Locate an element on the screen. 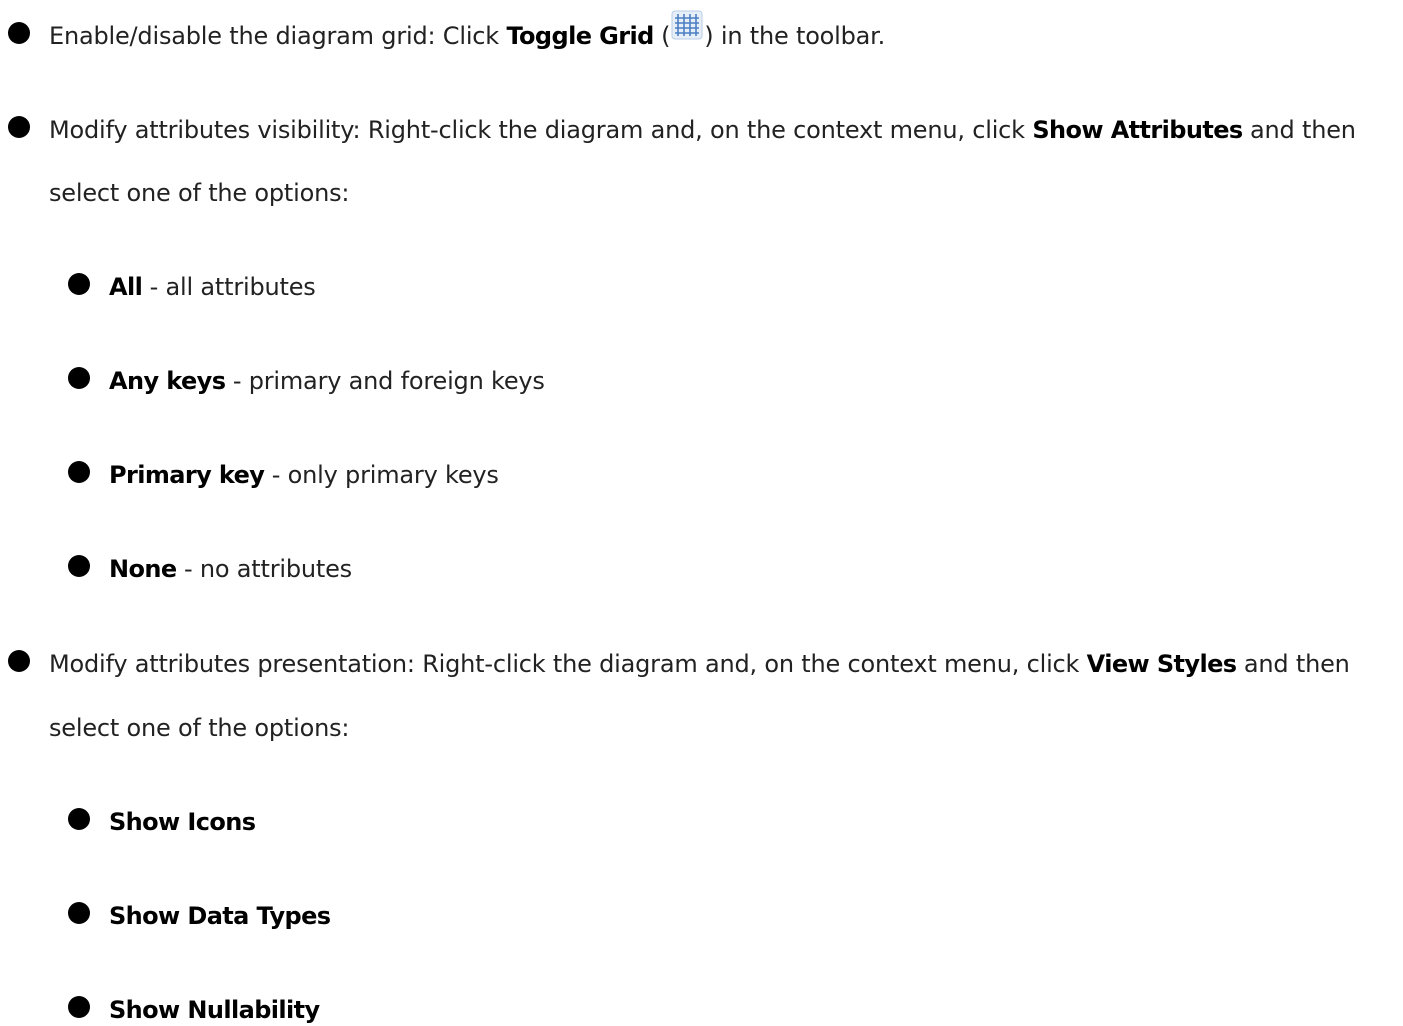 The height and width of the screenshot is (1026, 1403). option-description: - no attributes is located at coordinates (264, 569).